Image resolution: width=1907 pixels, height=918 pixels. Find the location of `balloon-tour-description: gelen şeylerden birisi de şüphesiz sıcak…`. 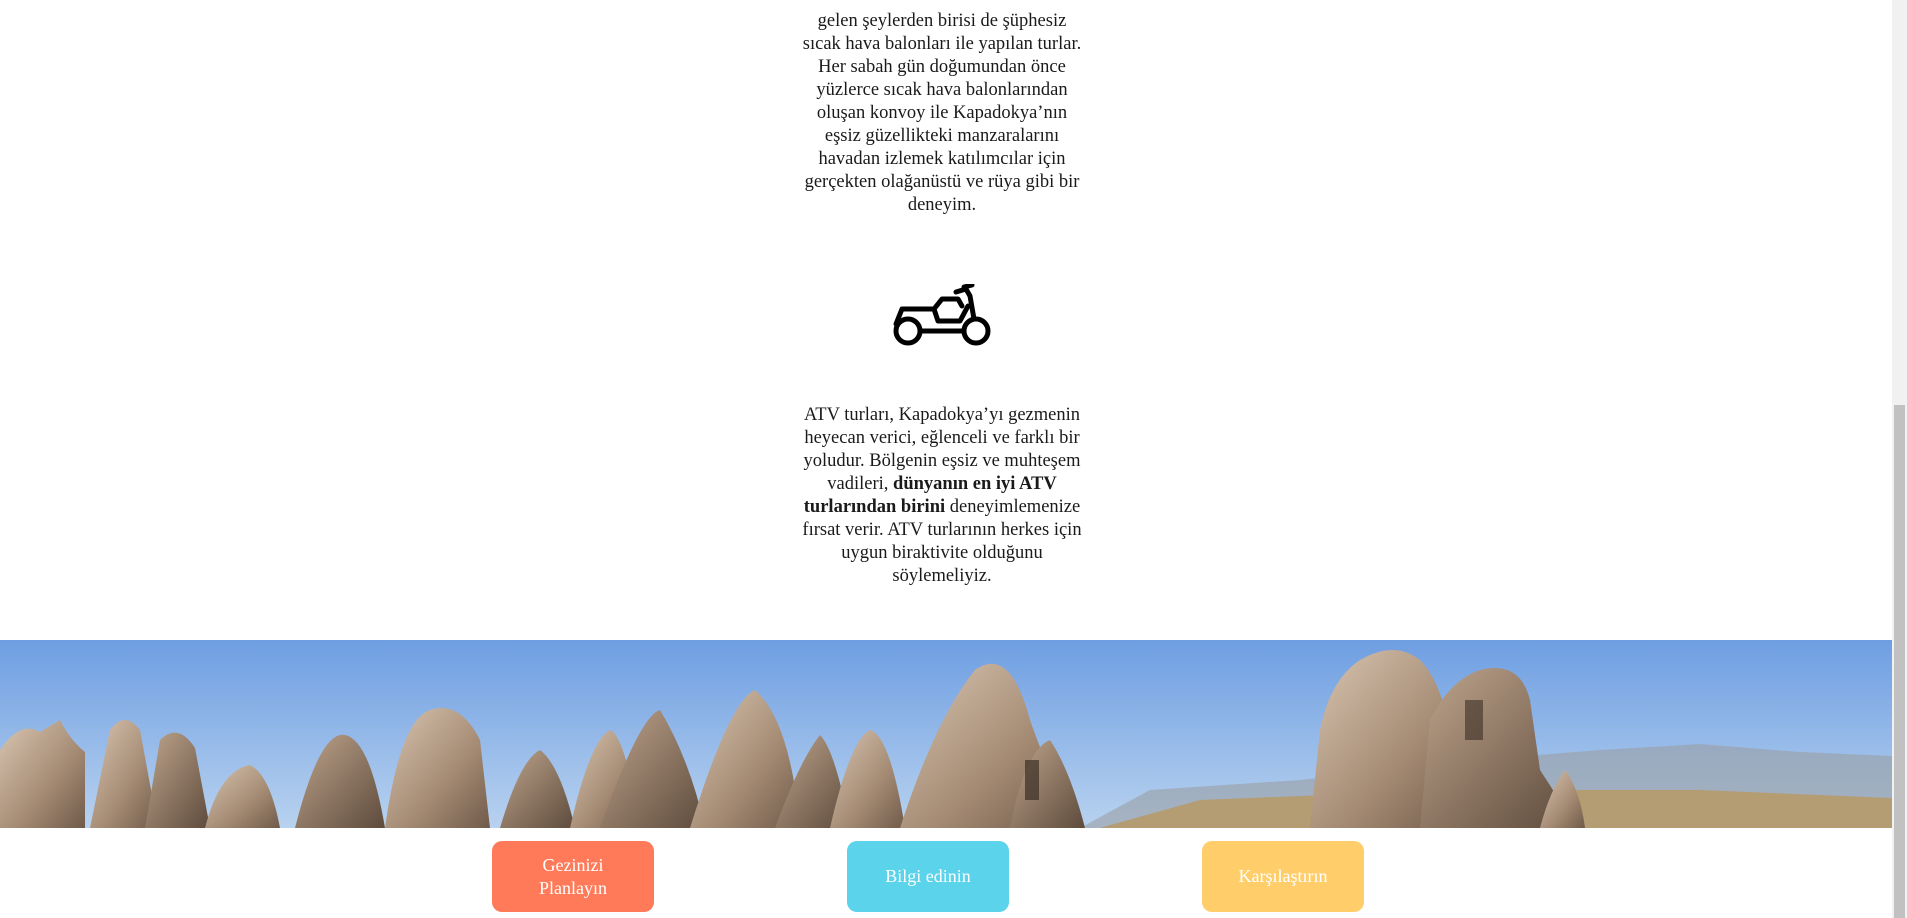

balloon-tour-description: gelen şeylerden birisi de şüphesiz sıcak… is located at coordinates (942, 112).